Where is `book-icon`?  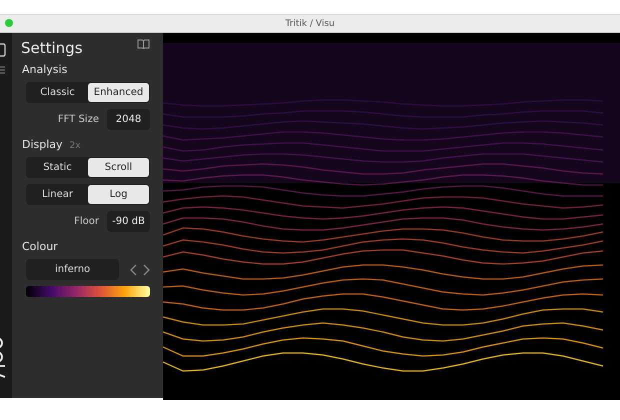 book-icon is located at coordinates (143, 44).